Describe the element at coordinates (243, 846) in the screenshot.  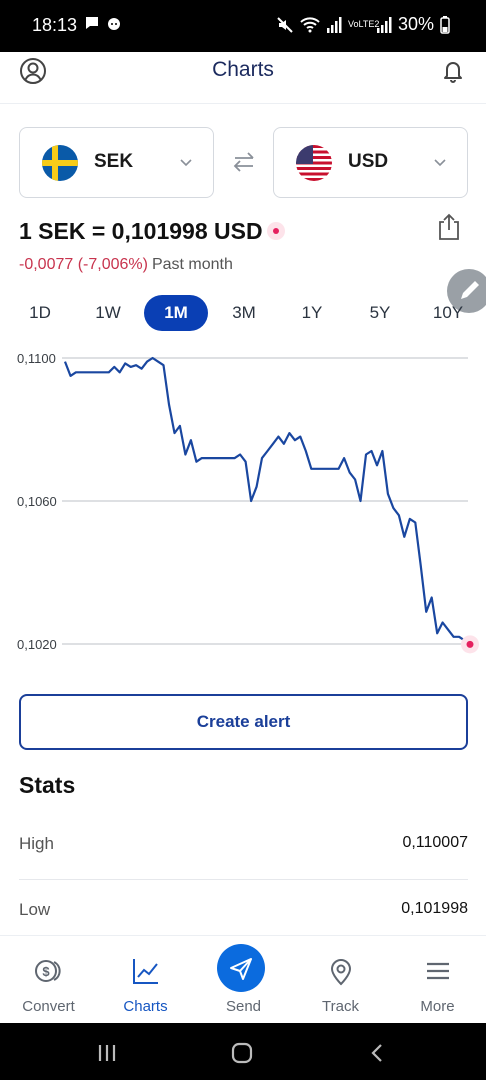
I see `stat-row-high: High 0,110007` at that location.